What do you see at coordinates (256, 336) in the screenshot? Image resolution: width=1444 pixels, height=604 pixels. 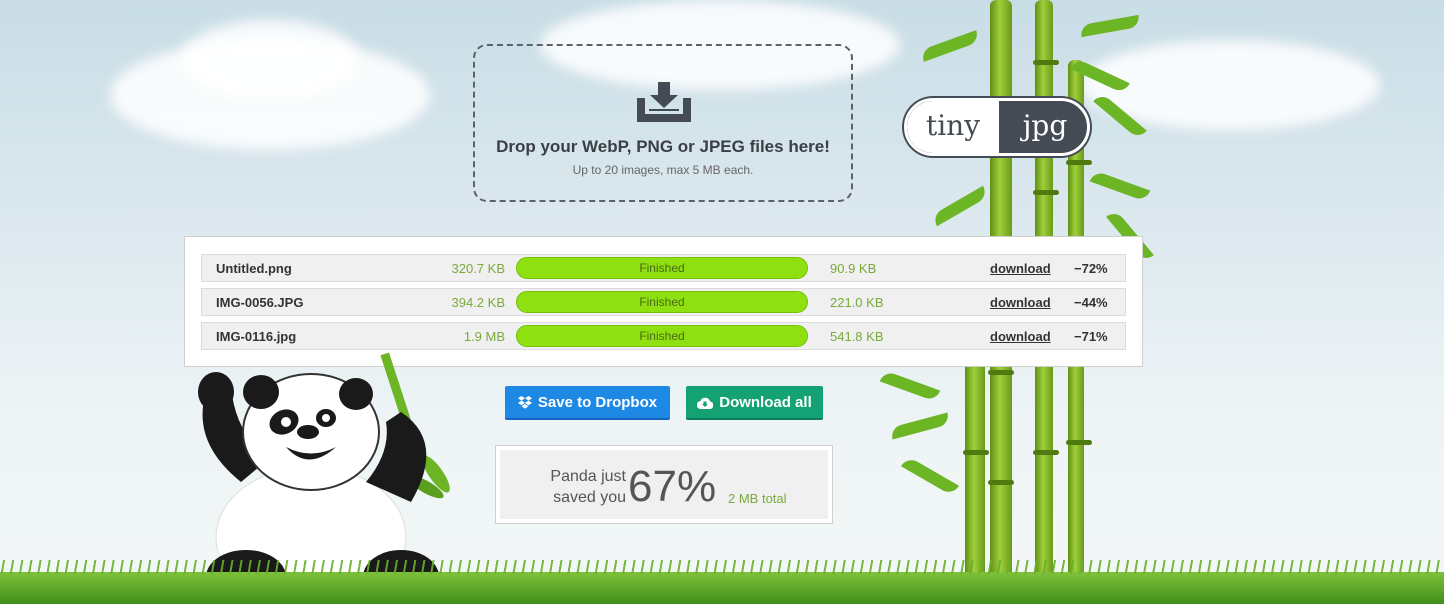 I see `file-name: IMG-0116.jpg` at bounding box center [256, 336].